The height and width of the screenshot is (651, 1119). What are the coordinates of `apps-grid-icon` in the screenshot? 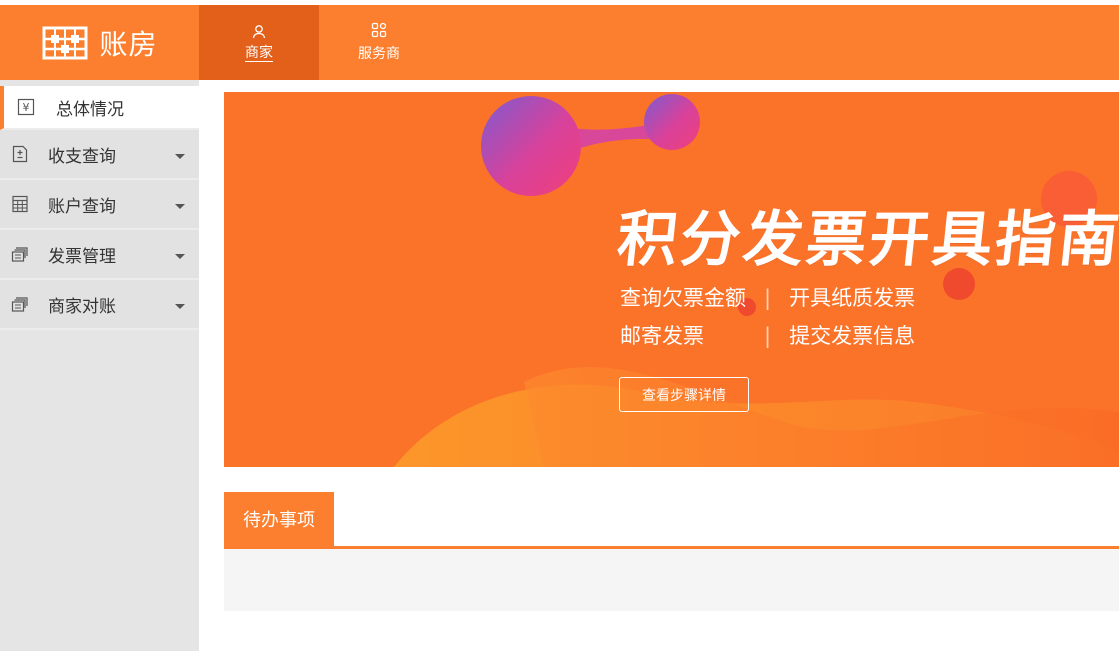 It's located at (379, 30).